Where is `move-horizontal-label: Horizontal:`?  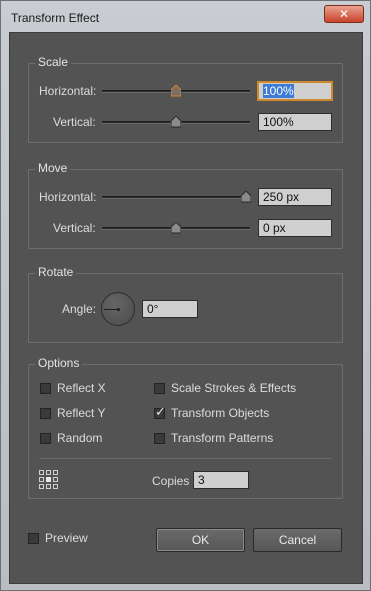 move-horizontal-label: Horizontal: is located at coordinates (68, 197).